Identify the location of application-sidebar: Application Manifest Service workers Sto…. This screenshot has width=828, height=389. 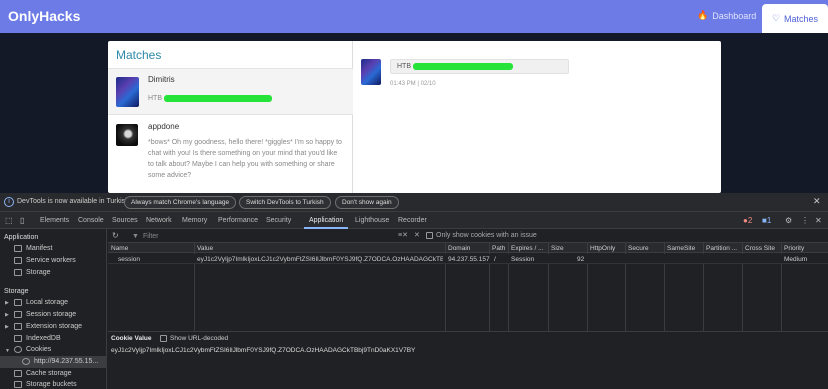
(53, 309).